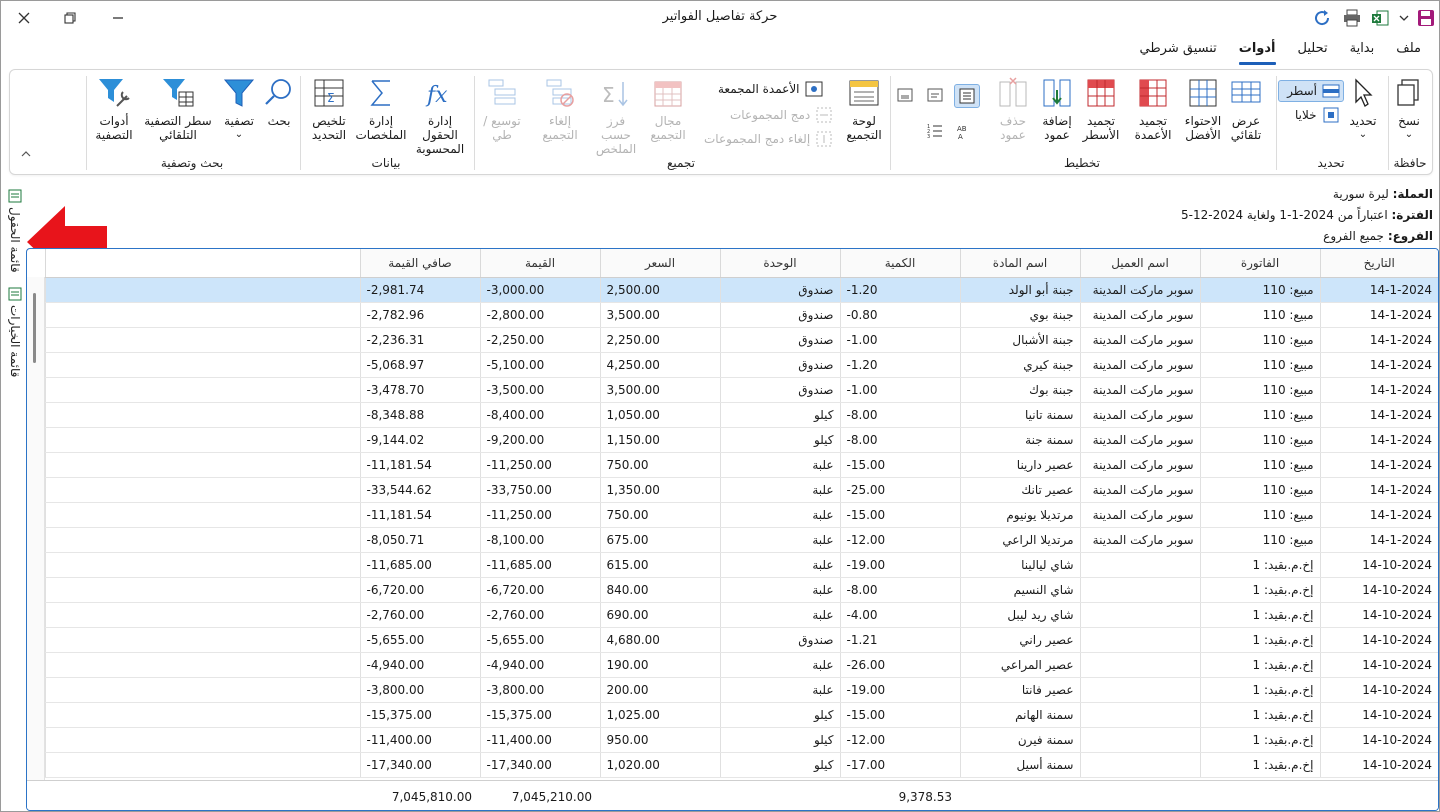  What do you see at coordinates (539, 565) in the screenshot?
I see `cell-value: -11,685.00` at bounding box center [539, 565].